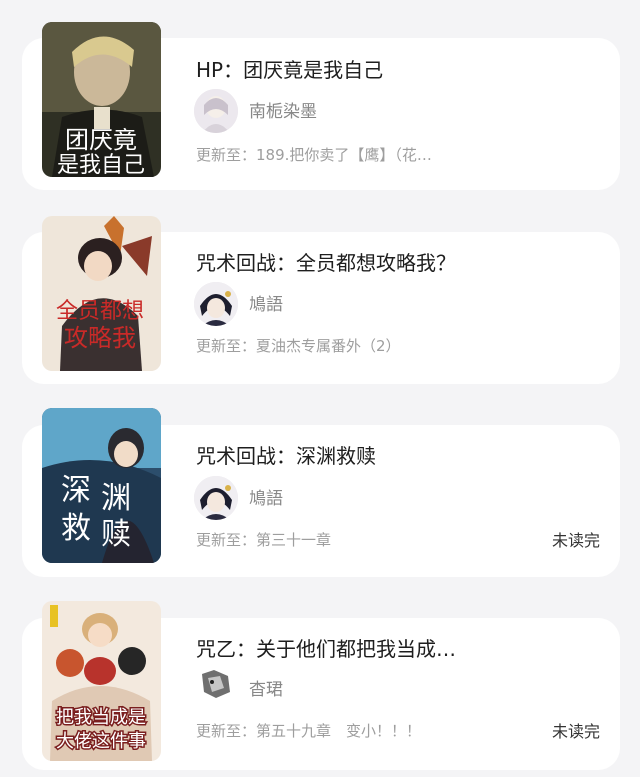  Describe the element at coordinates (298, 346) in the screenshot. I see `latest-chapter: 更新至：夏油杰专属番外（2）` at that location.